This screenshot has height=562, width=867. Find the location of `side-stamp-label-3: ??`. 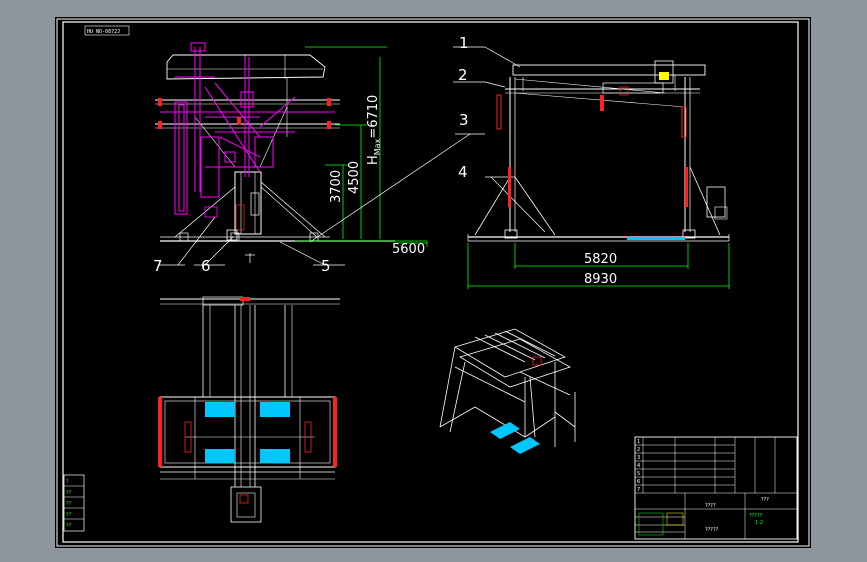

side-stamp-label-3: ?? is located at coordinates (69, 504).